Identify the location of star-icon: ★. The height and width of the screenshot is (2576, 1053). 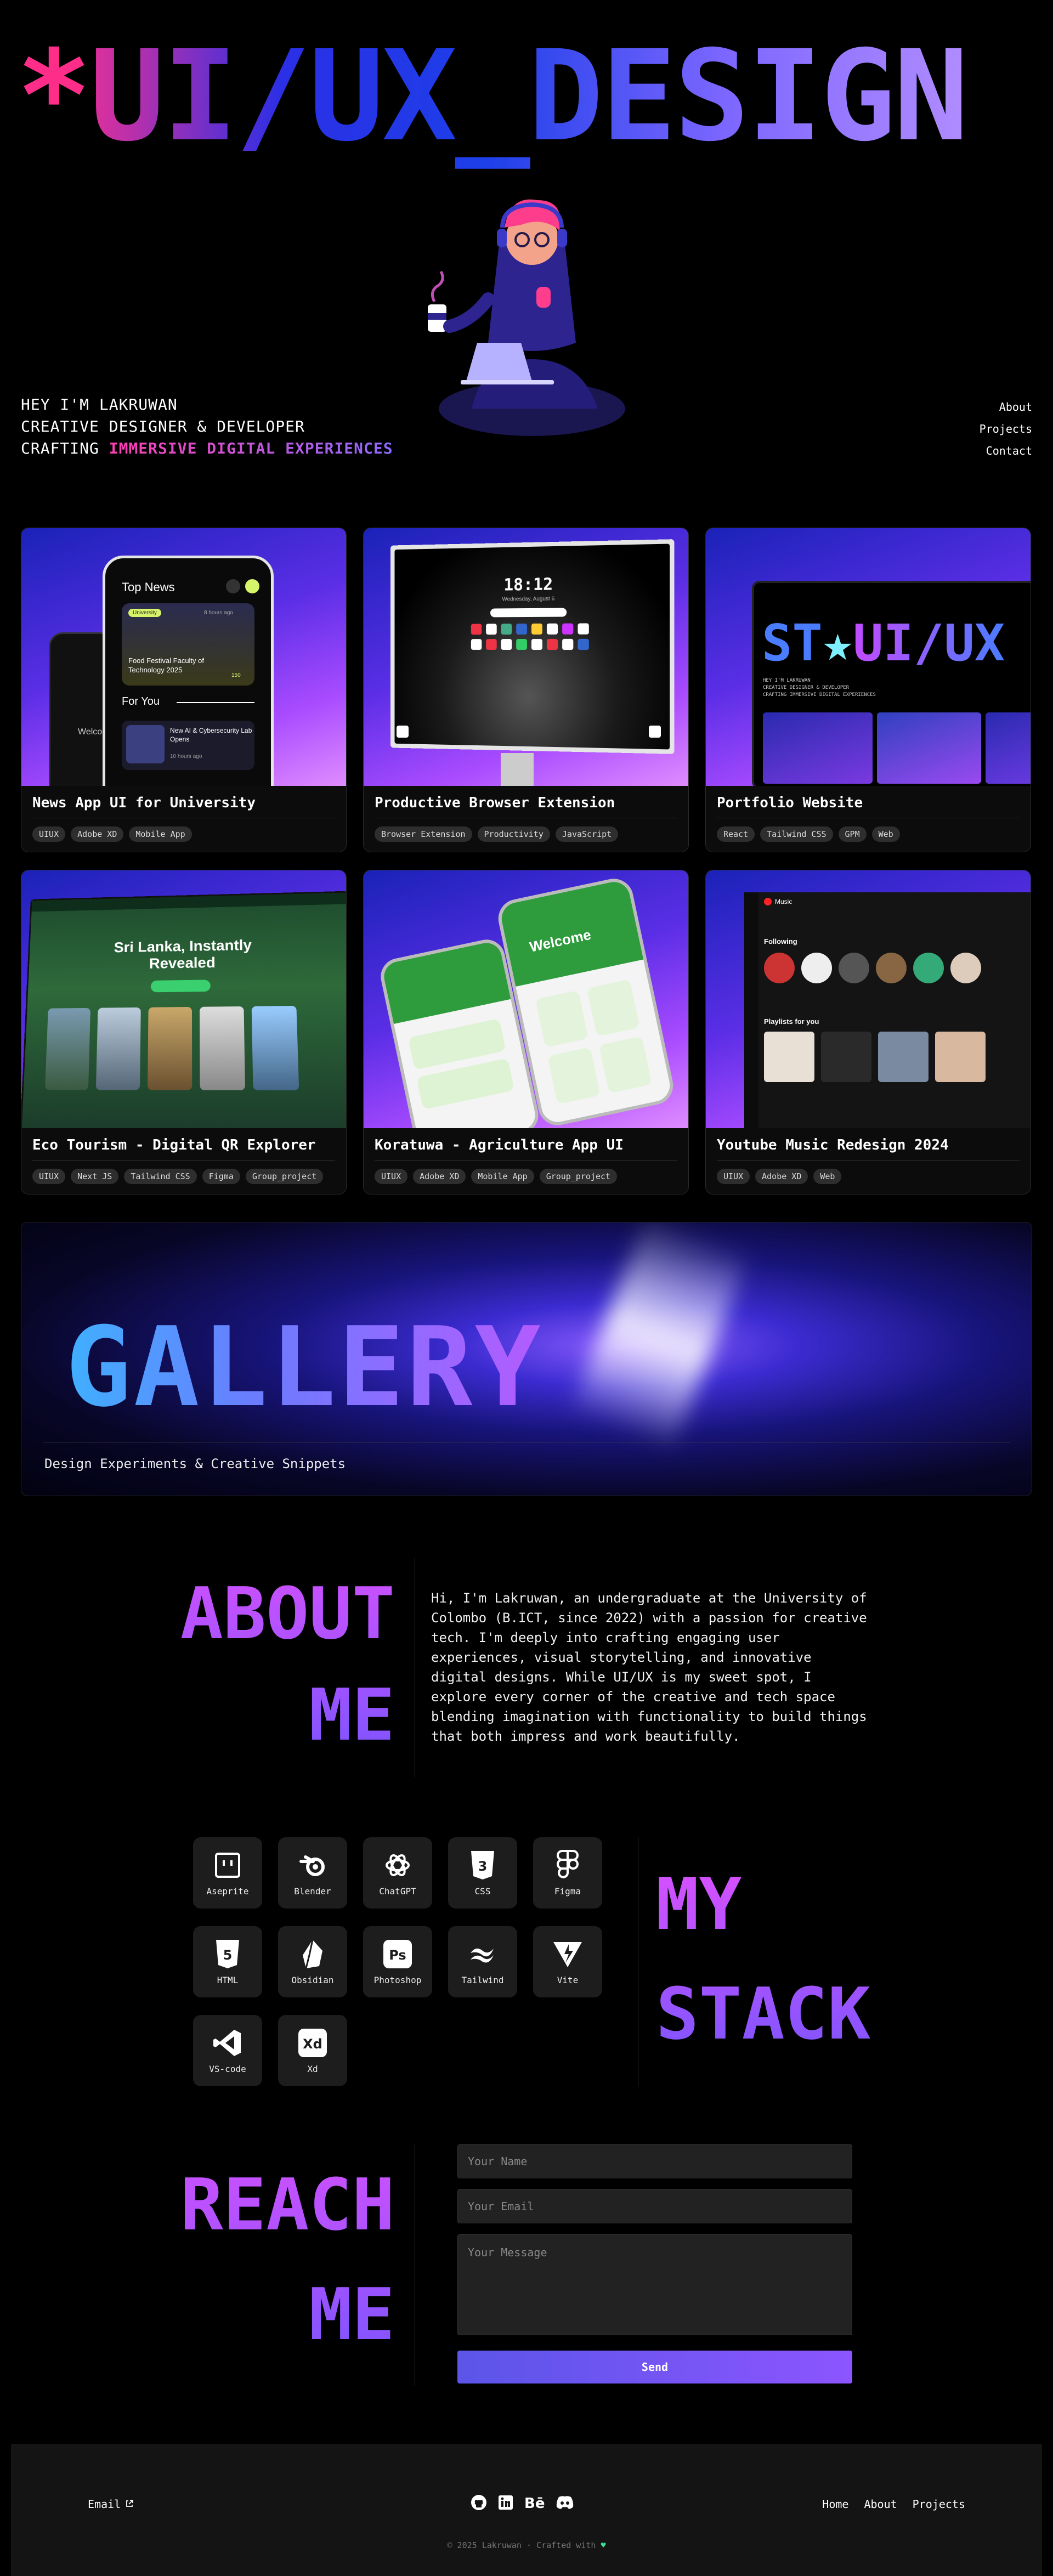
(838, 643).